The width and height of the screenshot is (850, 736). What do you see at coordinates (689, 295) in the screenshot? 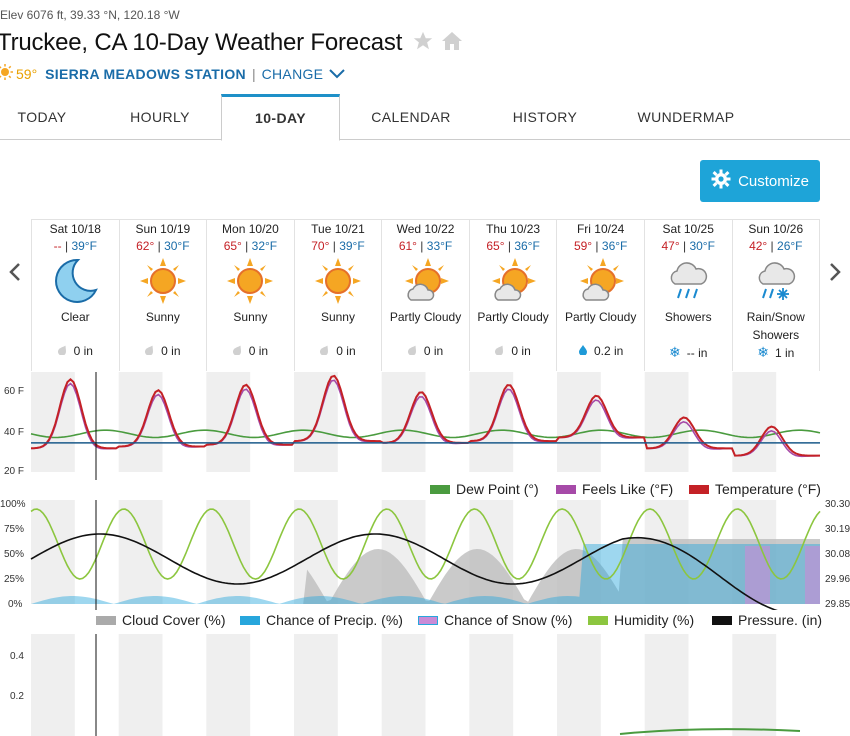
I see `day-column: Sat 10/25 47° | 30°F Showers ❄ -- in` at bounding box center [689, 295].